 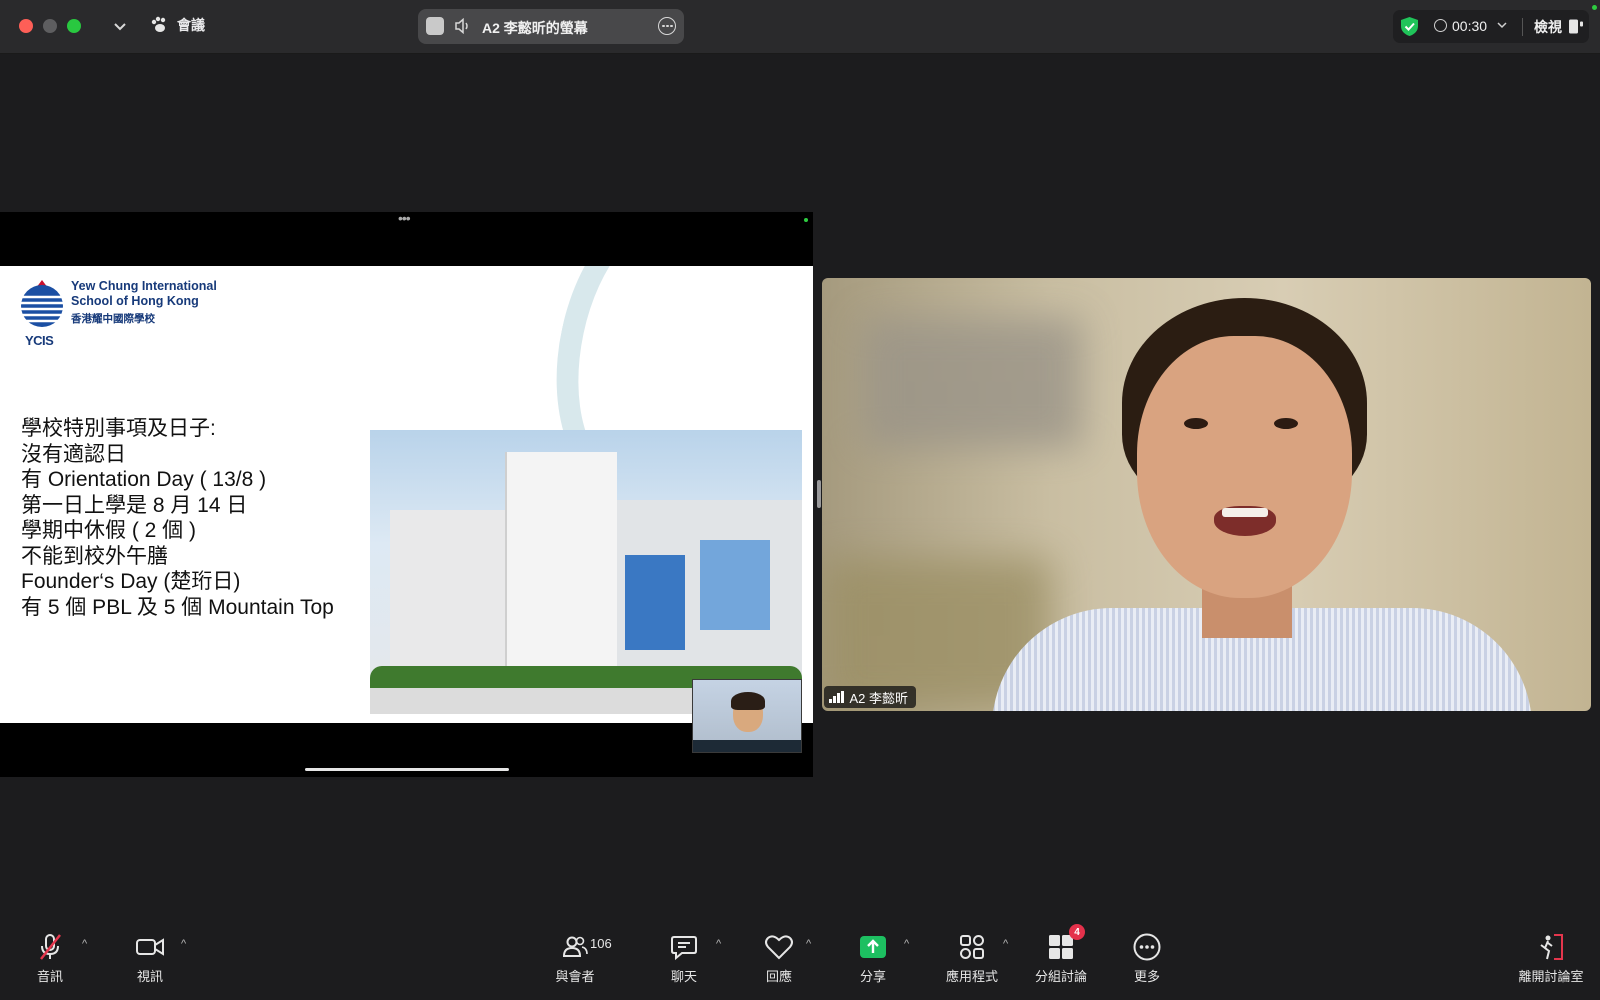 I want to click on share-options-caret-icon: ^, so click(x=906, y=944).